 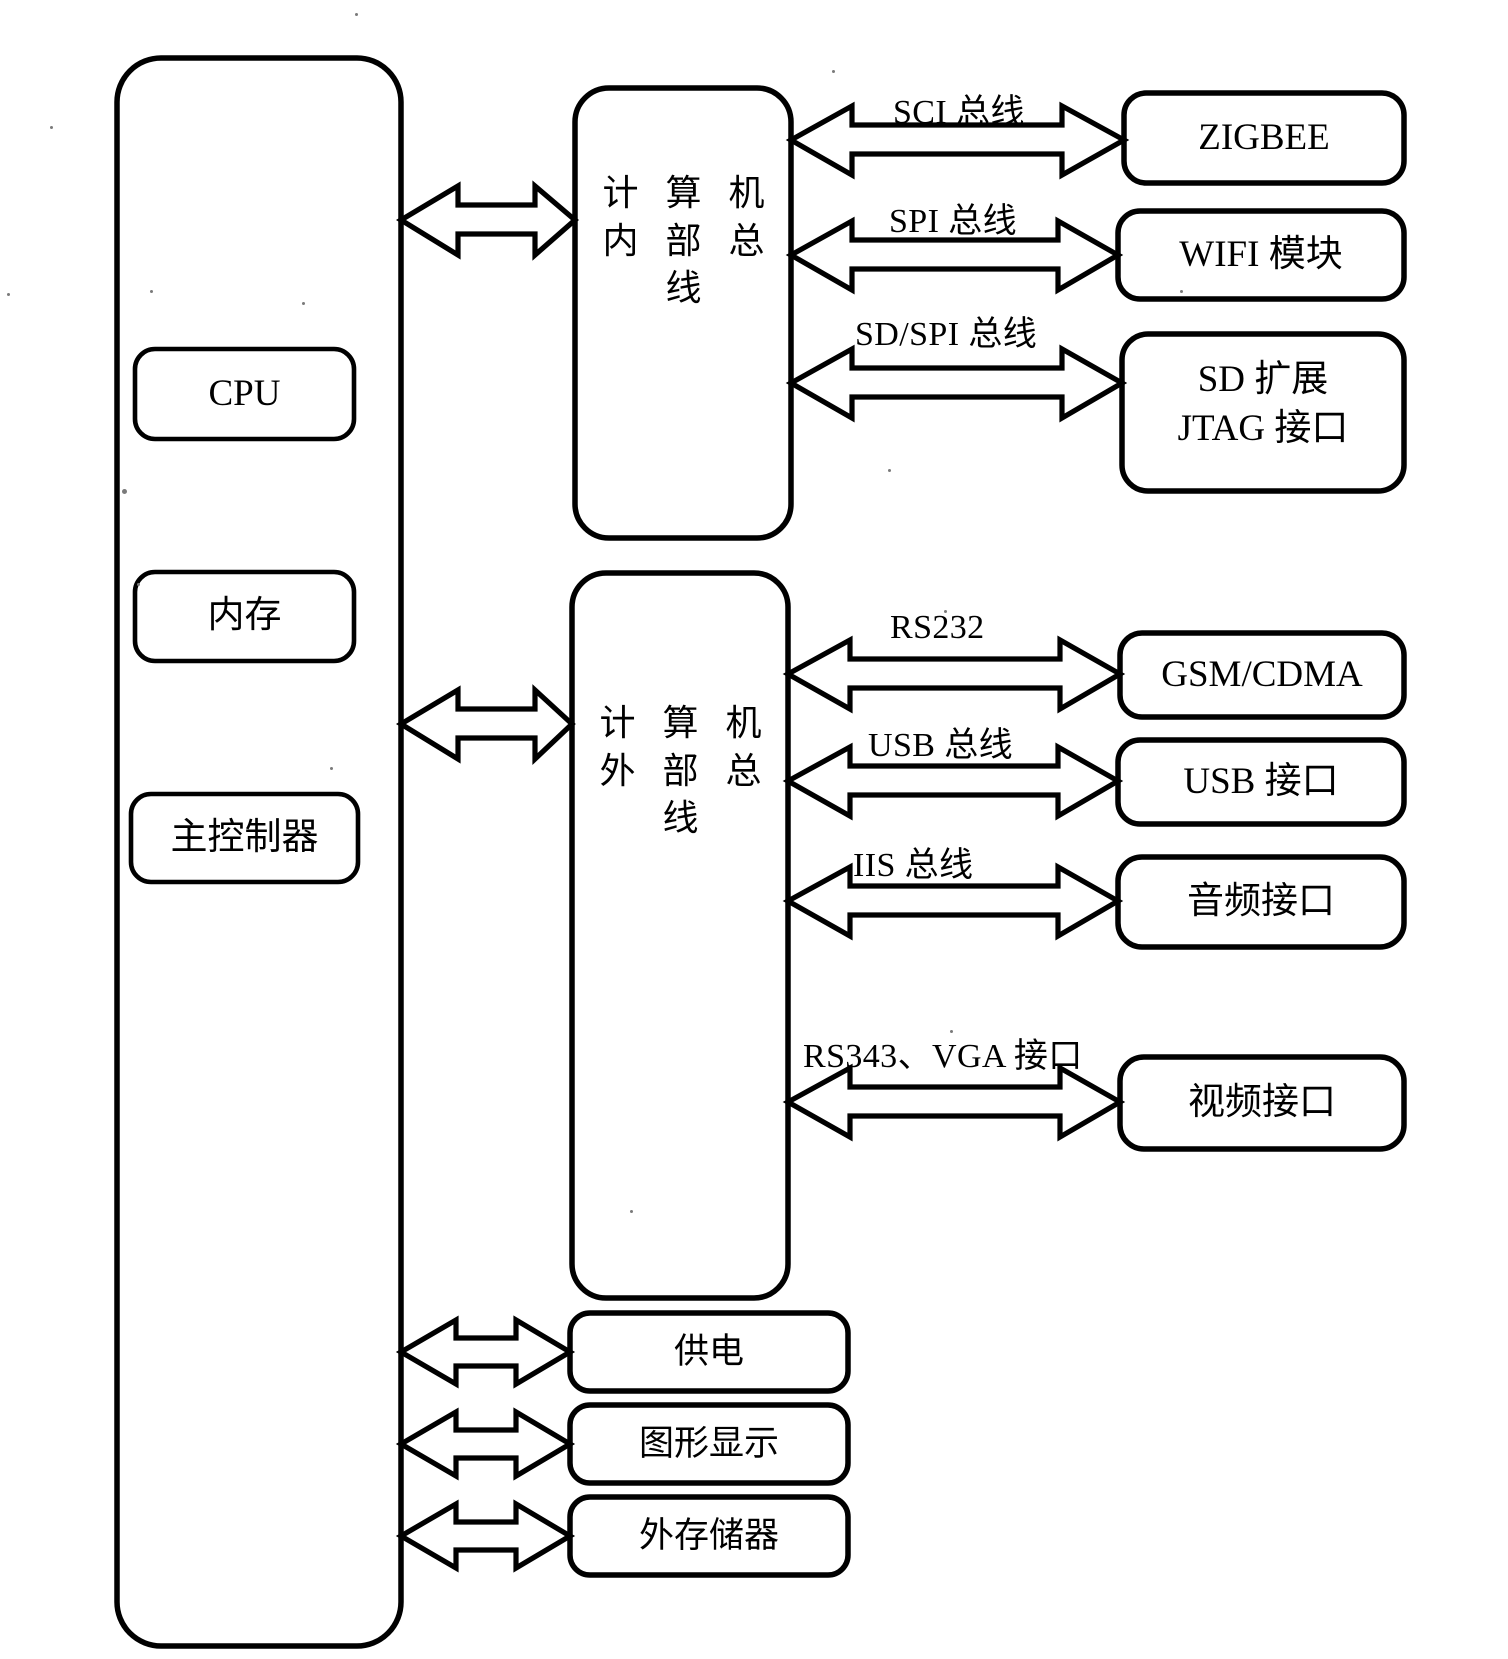 I want to click on zigbee-label: ZIGBEE, so click(x=1264, y=137).